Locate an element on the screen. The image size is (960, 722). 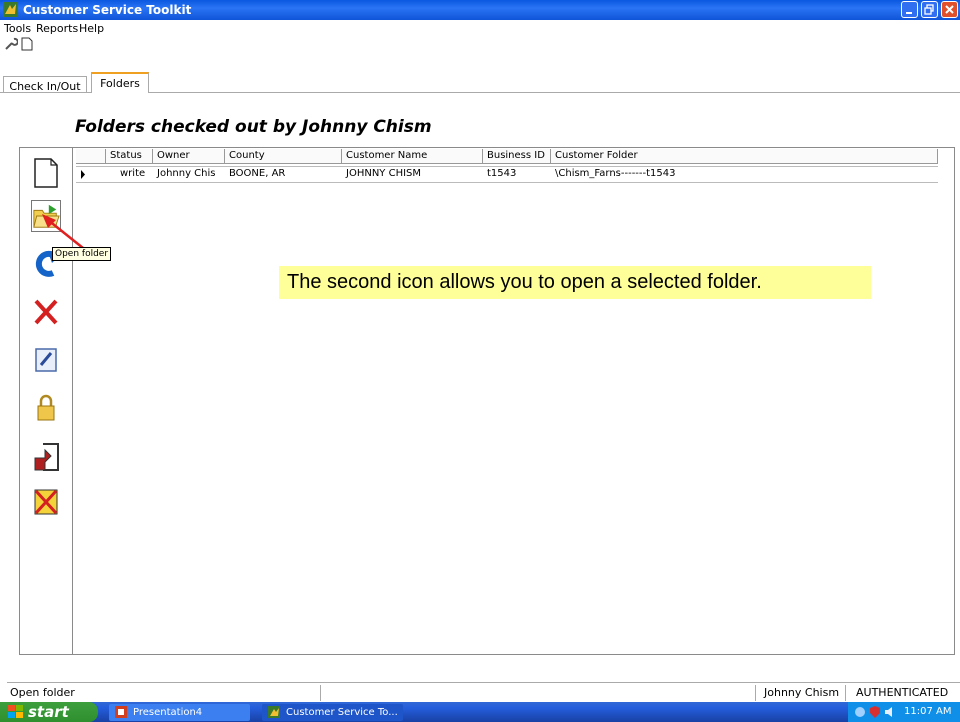
clock: 11:07 AM is located at coordinates (928, 711).